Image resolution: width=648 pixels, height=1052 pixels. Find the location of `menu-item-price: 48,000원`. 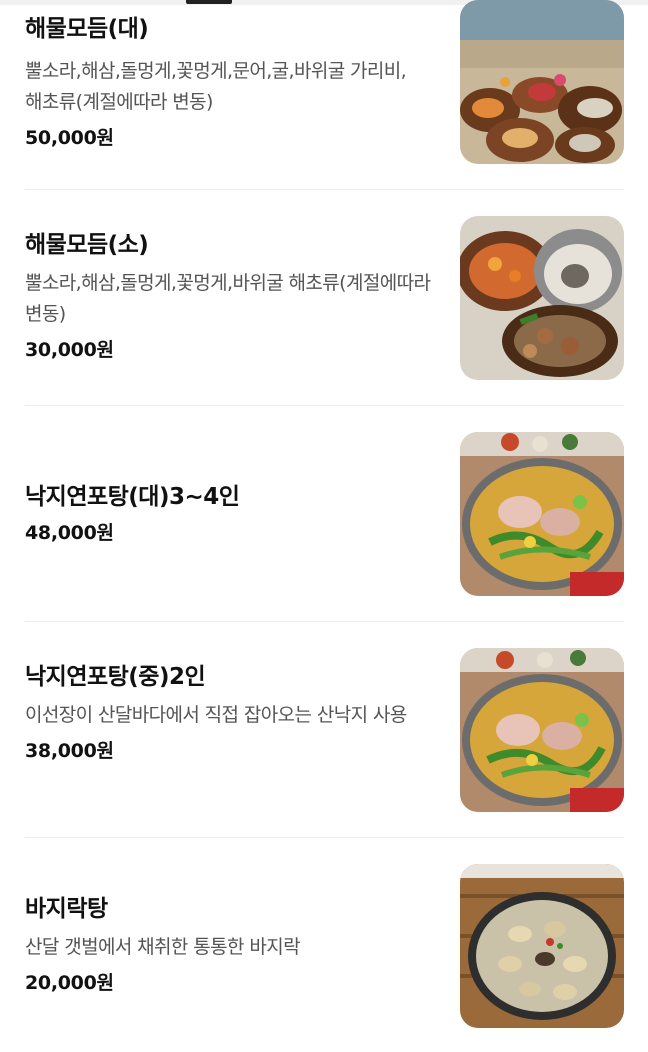

menu-item-price: 48,000원 is located at coordinates (69, 533).